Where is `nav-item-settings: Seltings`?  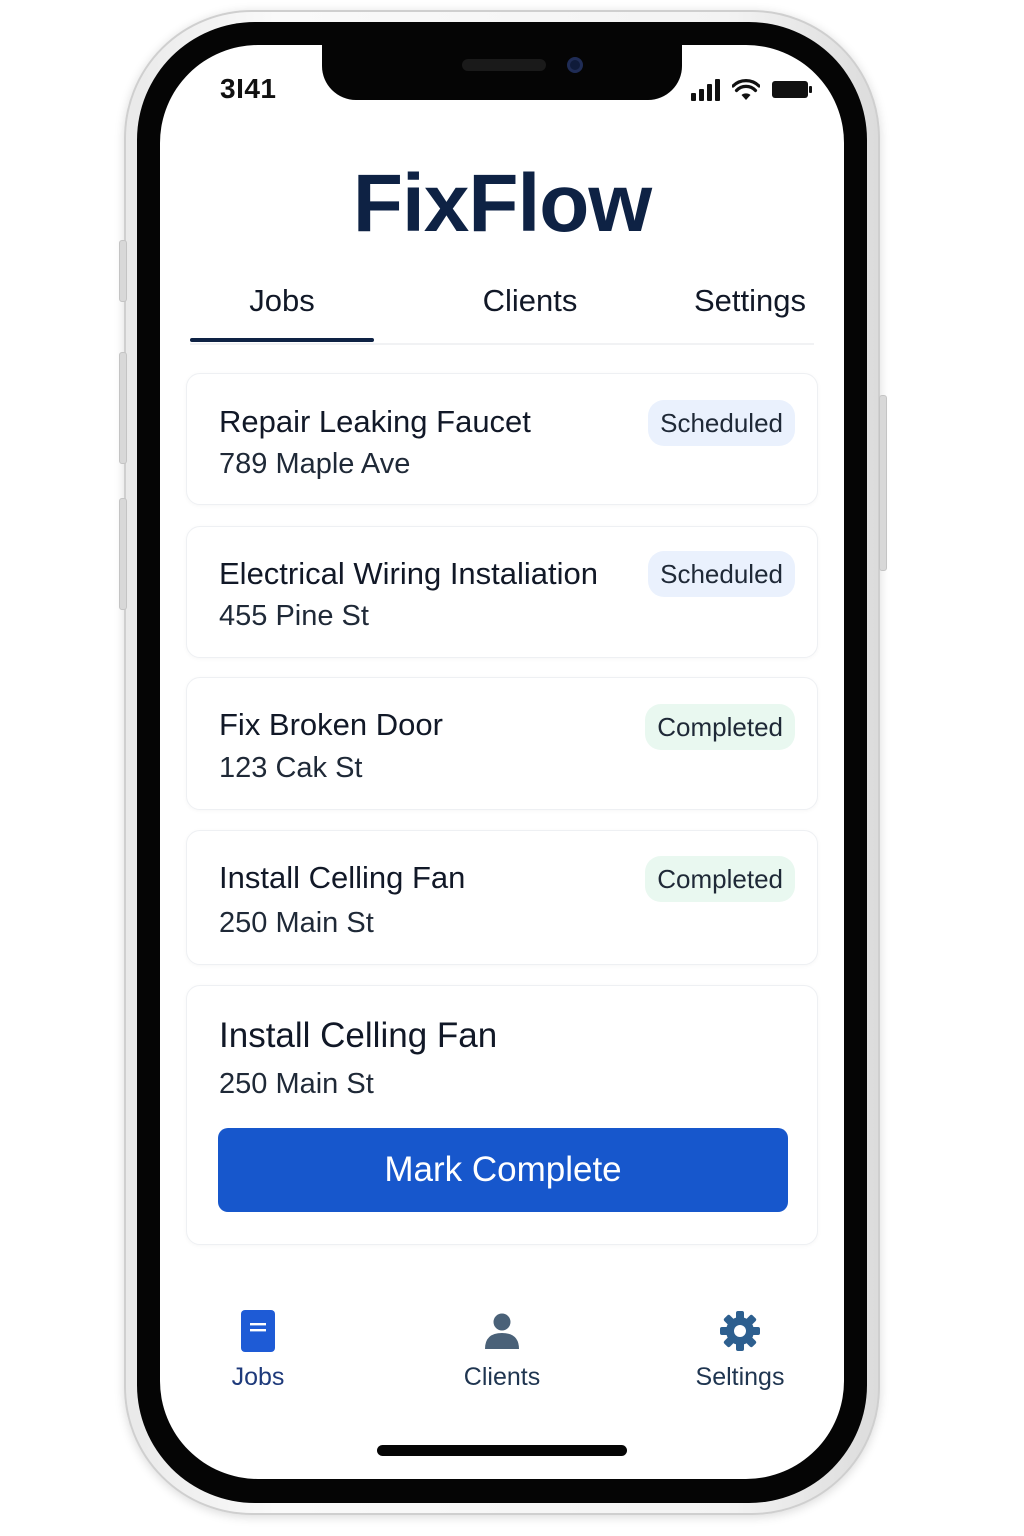 nav-item-settings: Seltings is located at coordinates (740, 1349).